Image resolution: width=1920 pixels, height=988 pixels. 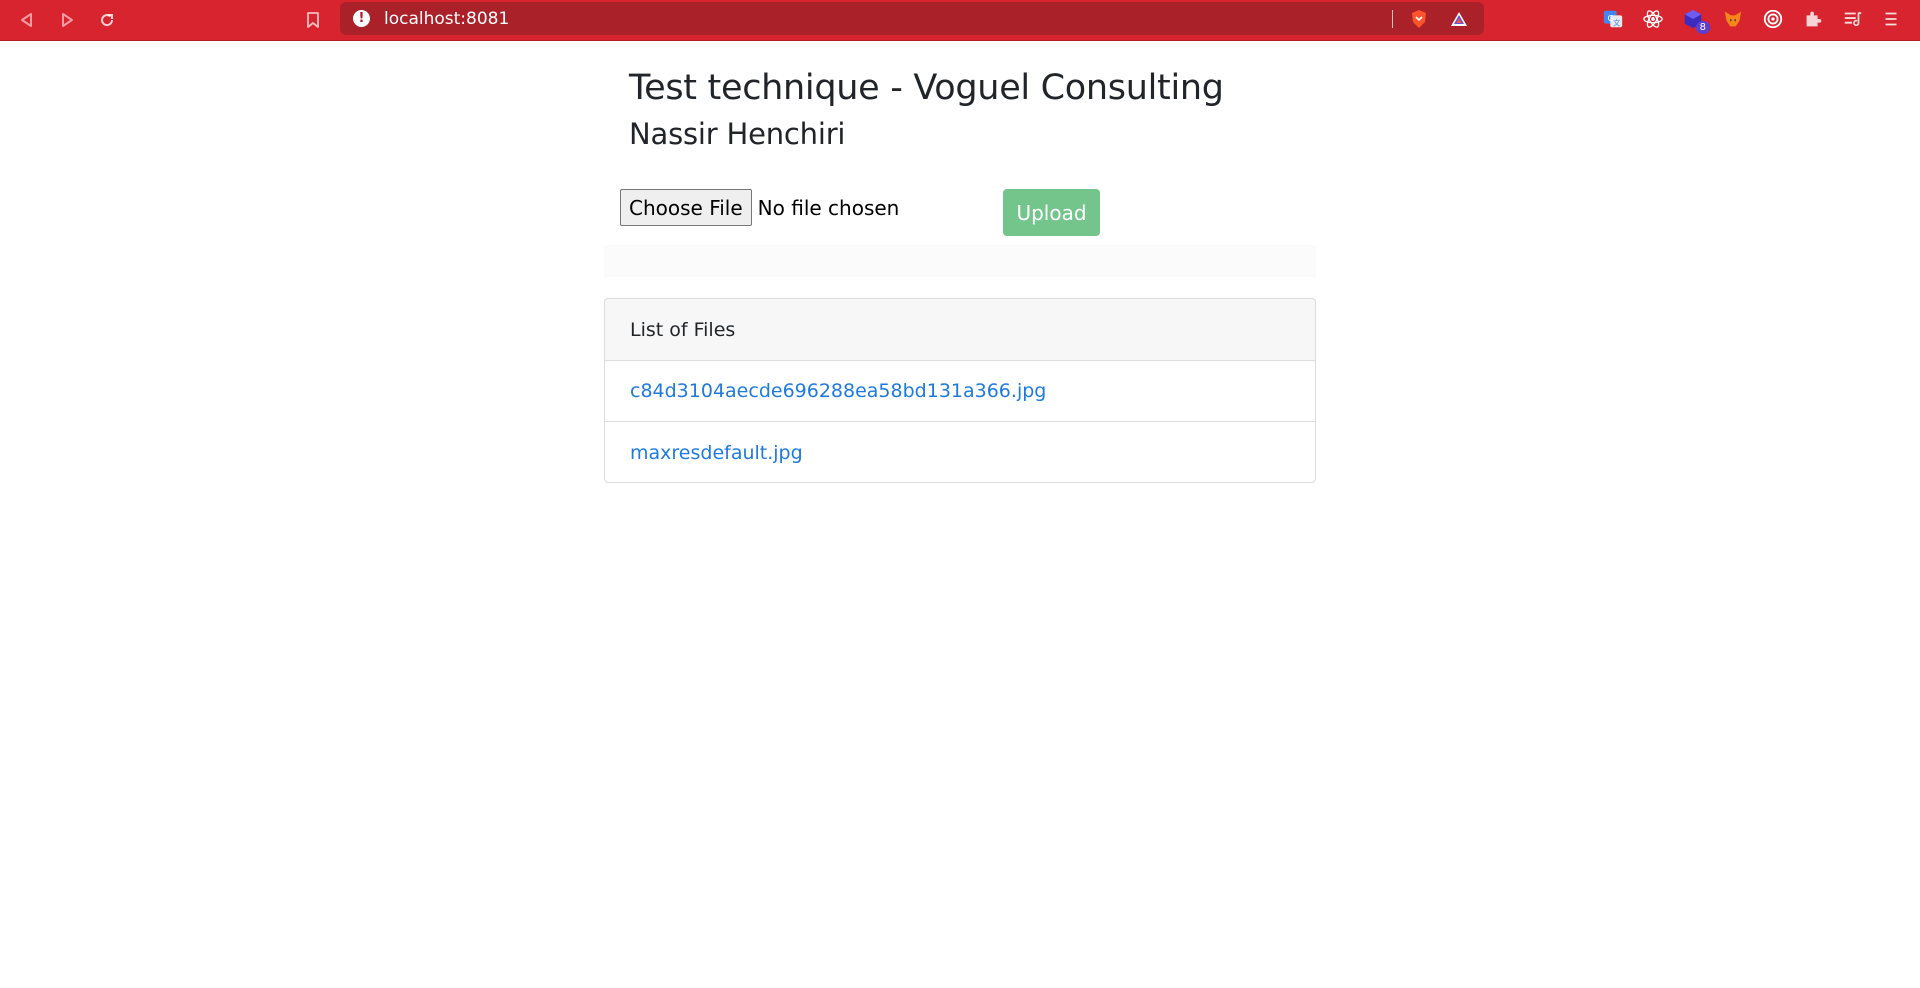 I want to click on reload-icon, so click(x=107, y=20).